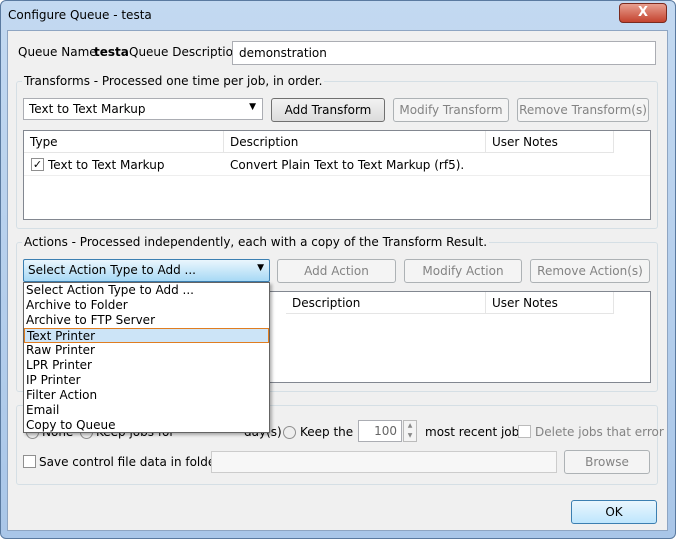 This screenshot has width=676, height=539. What do you see at coordinates (327, 432) in the screenshot?
I see `keep-the-label: Keep the` at bounding box center [327, 432].